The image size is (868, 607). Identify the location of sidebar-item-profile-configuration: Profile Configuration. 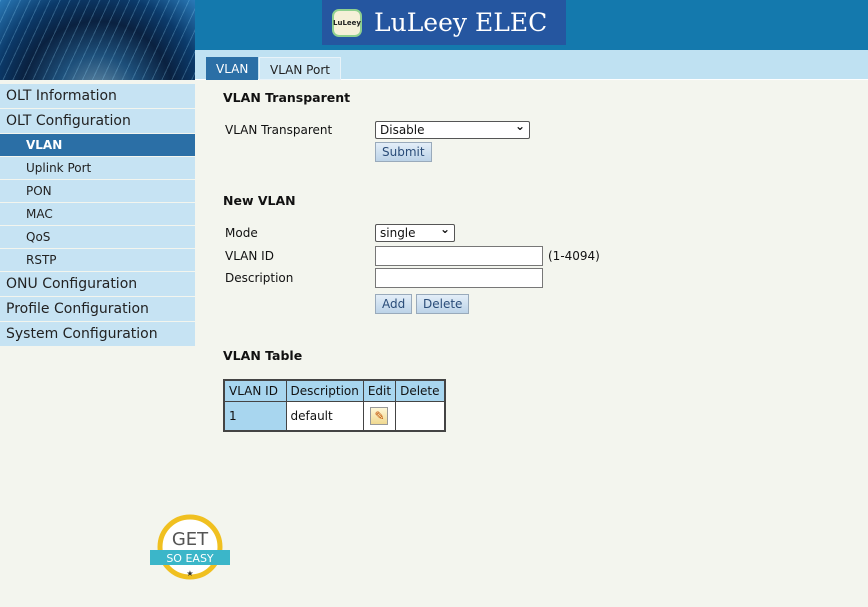
(97, 309).